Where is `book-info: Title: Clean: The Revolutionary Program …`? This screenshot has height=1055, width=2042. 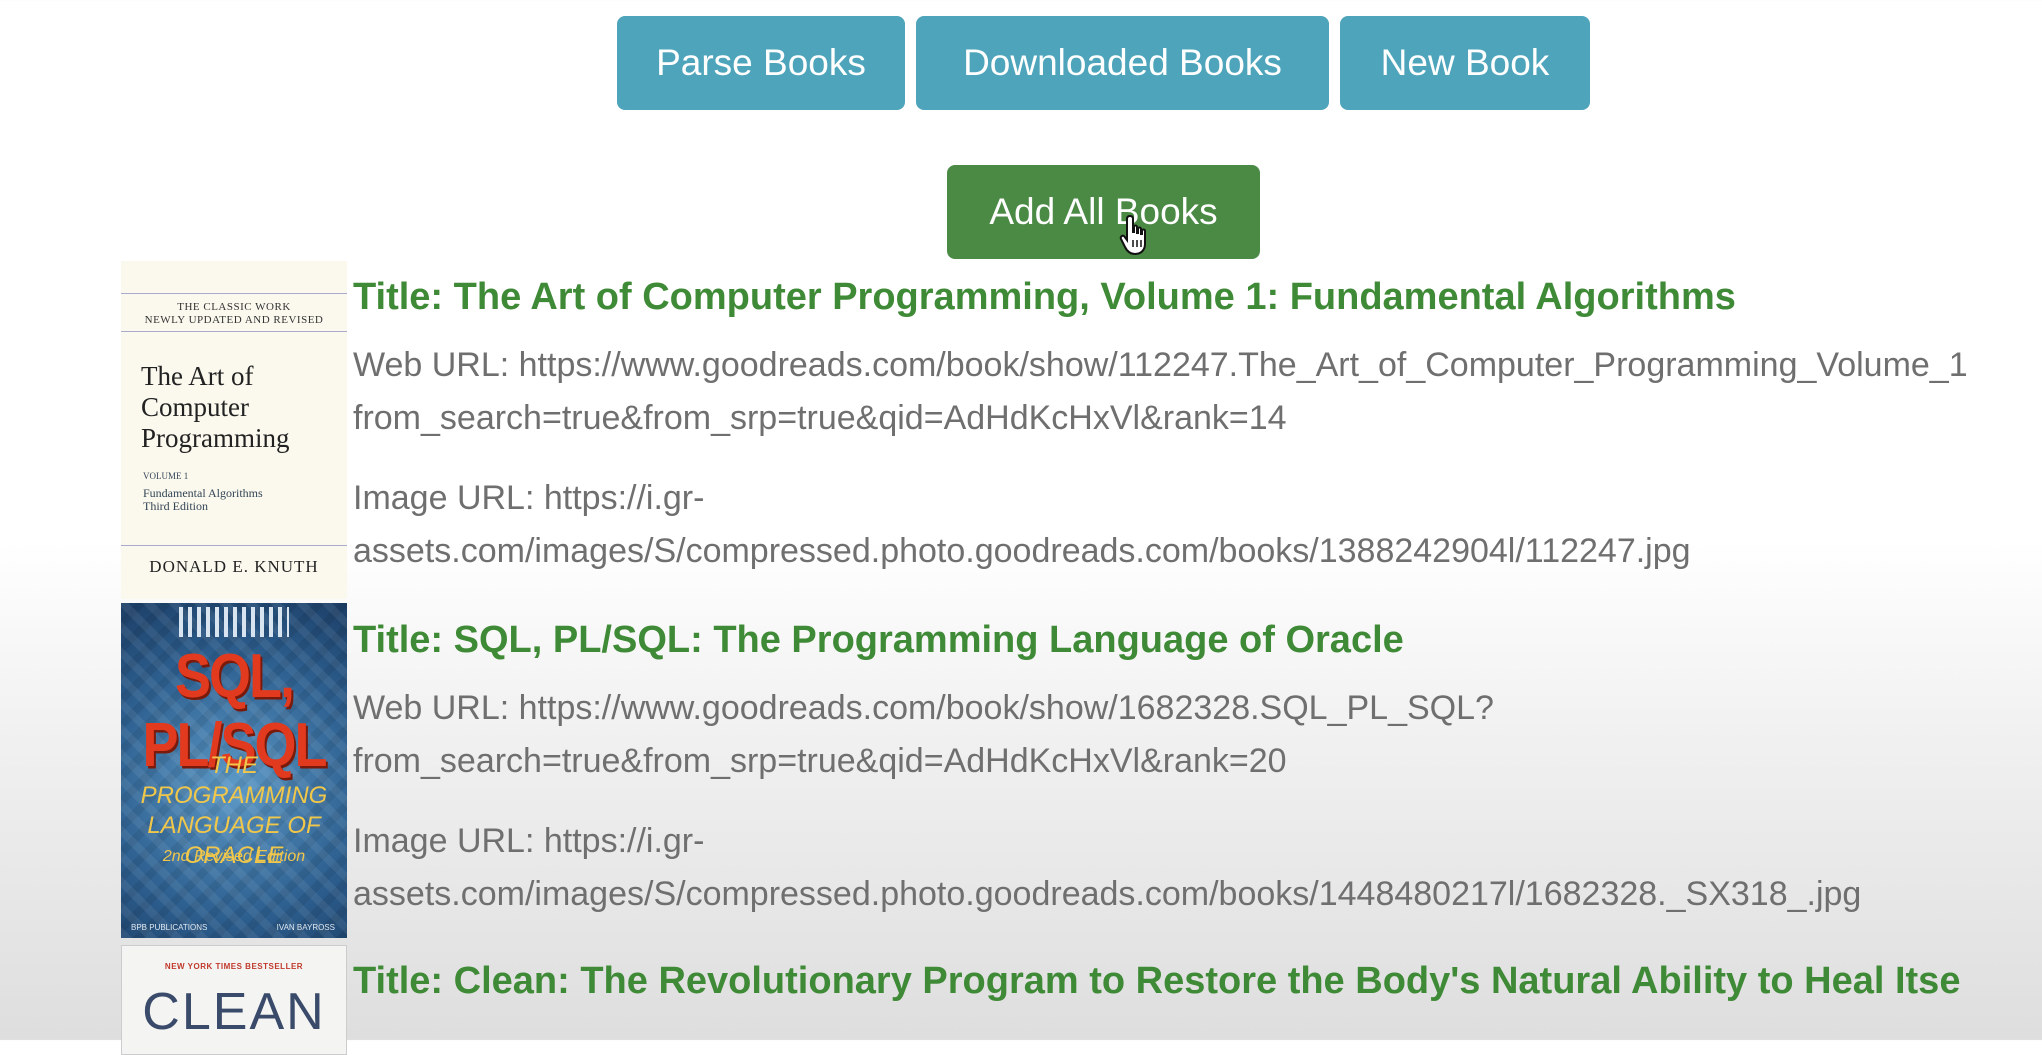 book-info: Title: Clean: The Revolutionary Program … is located at coordinates (1197, 974).